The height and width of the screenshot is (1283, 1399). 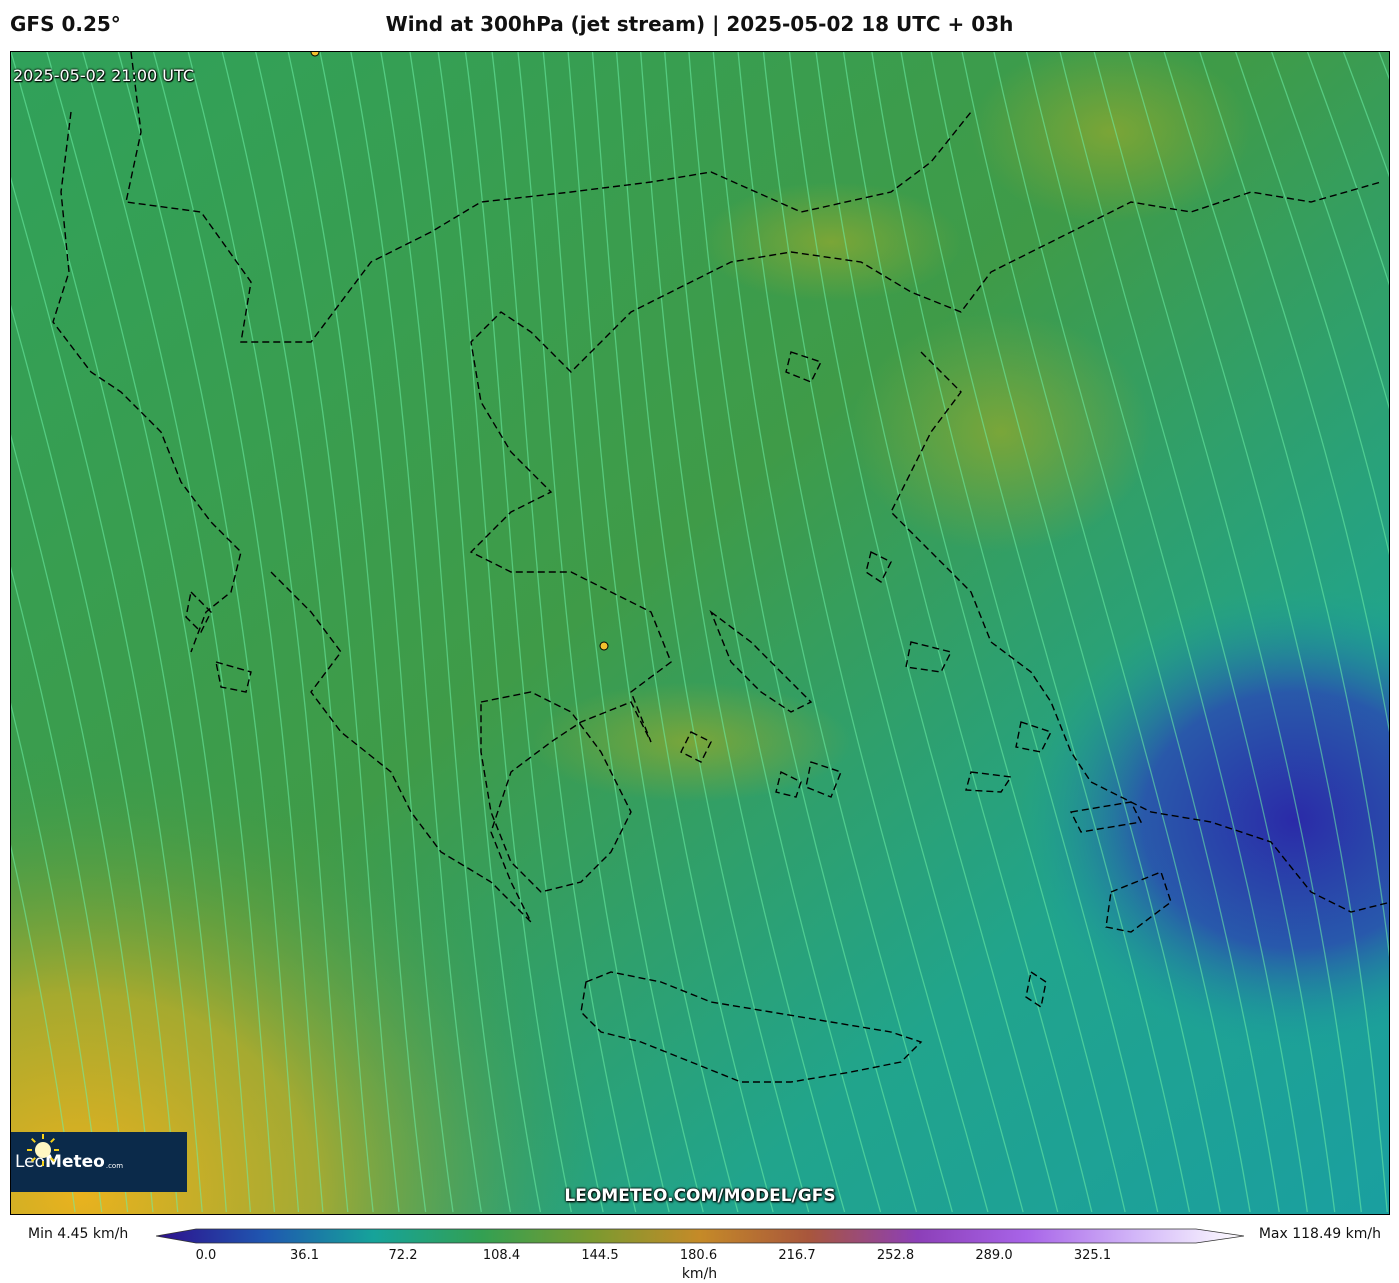 What do you see at coordinates (43, 1150) in the screenshot?
I see `sun-icon` at bounding box center [43, 1150].